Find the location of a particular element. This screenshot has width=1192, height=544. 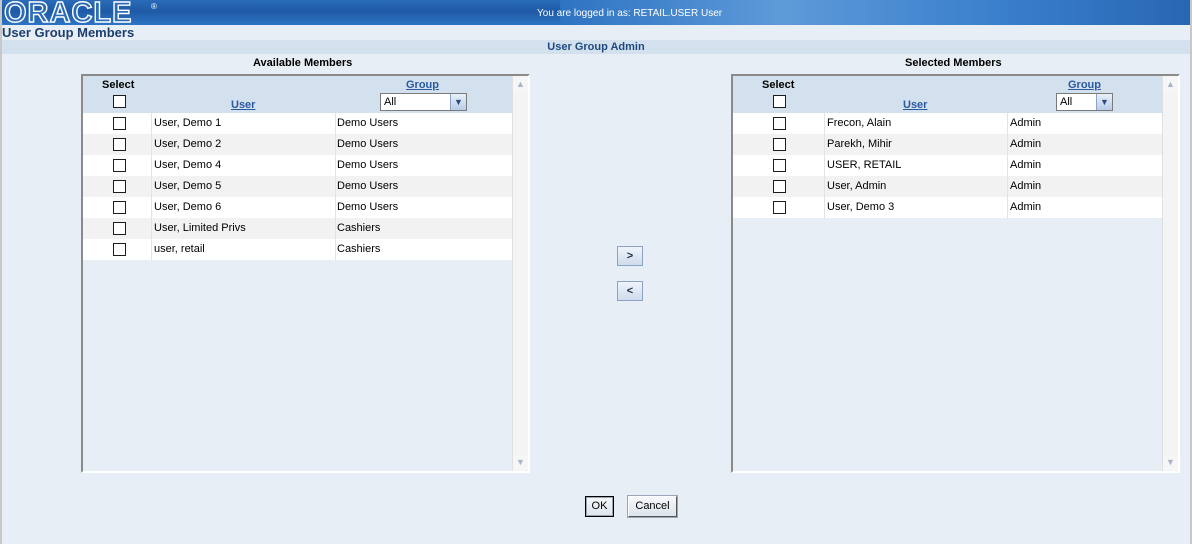

select-all-available-checkbox is located at coordinates (119, 101).